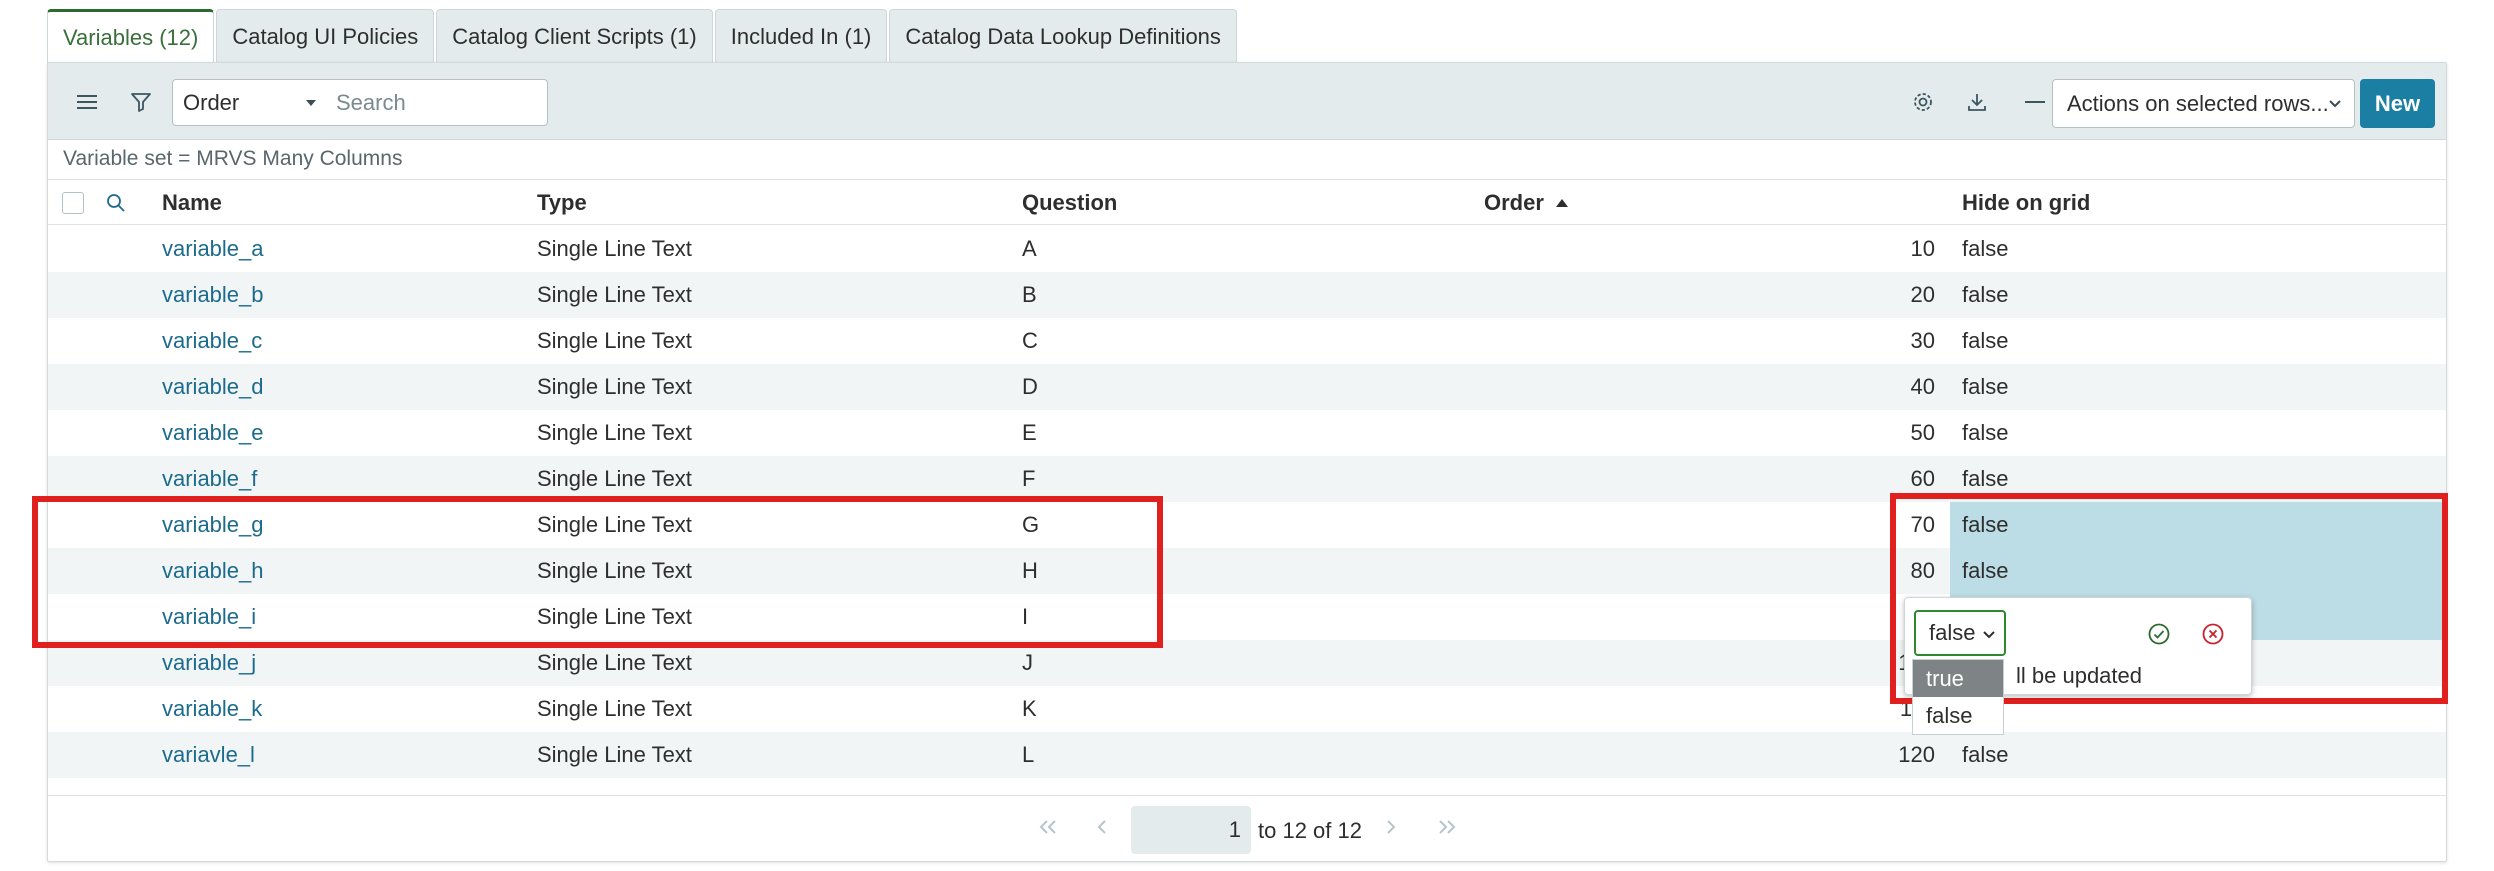 This screenshot has width=2494, height=871. What do you see at coordinates (1247, 387) in the screenshot?
I see `table-row: variable_d Single Line Text D 40 false` at bounding box center [1247, 387].